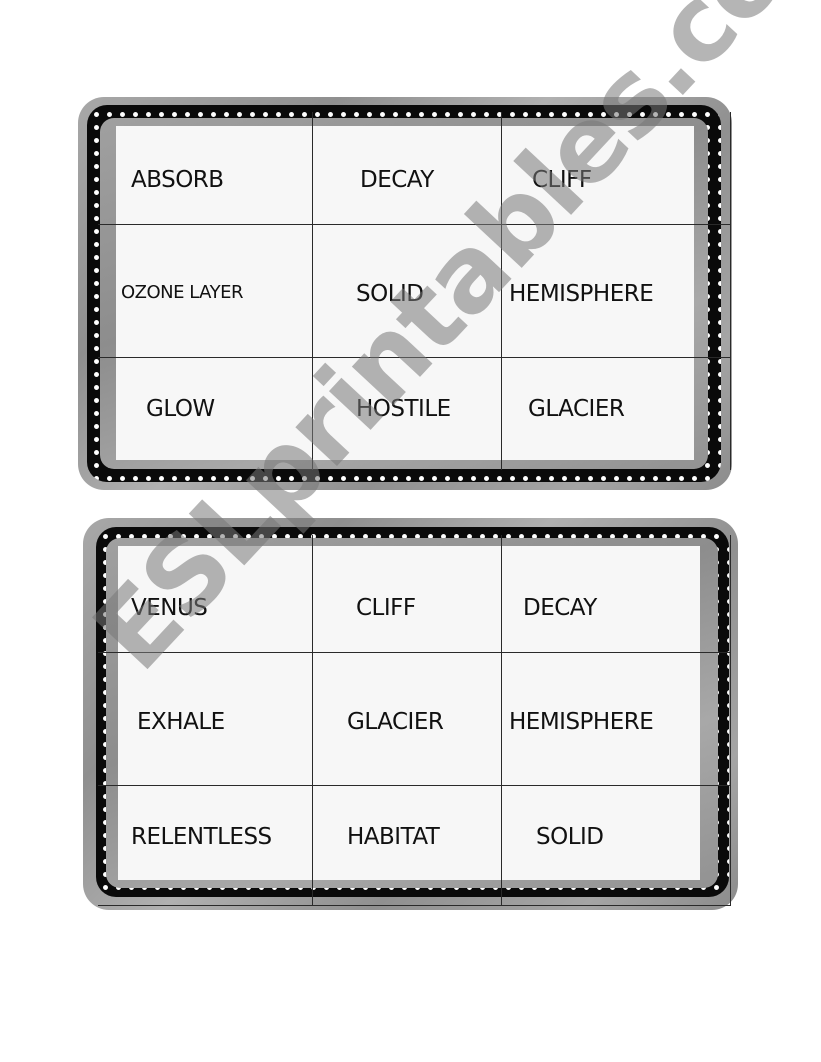  Describe the element at coordinates (581, 722) in the screenshot. I see `card-2-cell-r2c3: HEMISPHERE` at that location.